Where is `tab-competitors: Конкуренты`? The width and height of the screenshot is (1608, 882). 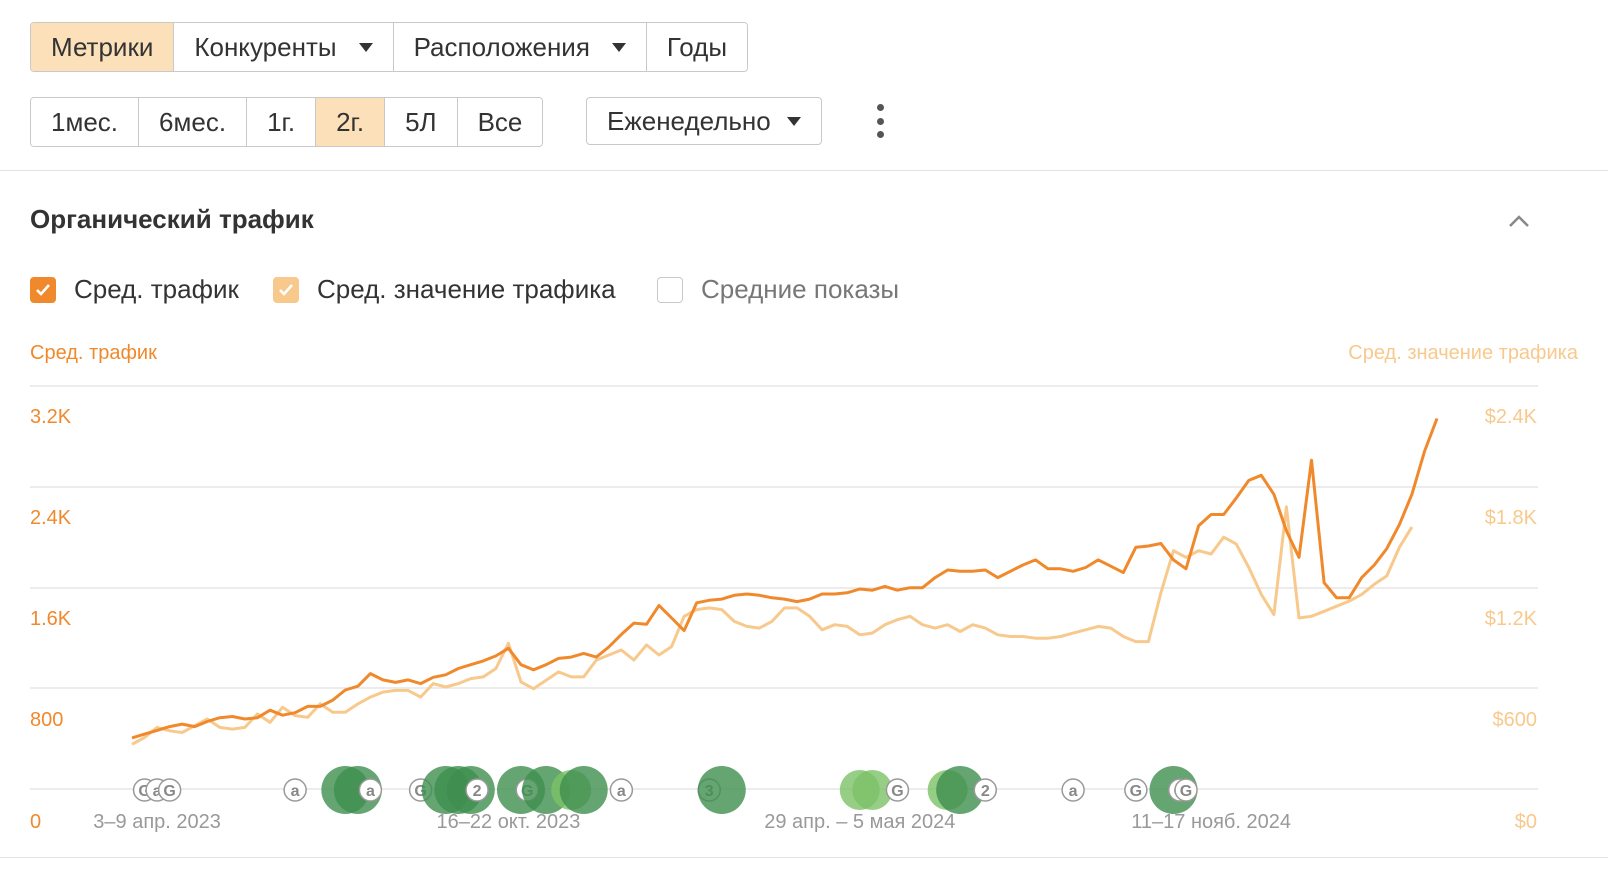
tab-competitors: Конкуренты is located at coordinates (284, 47).